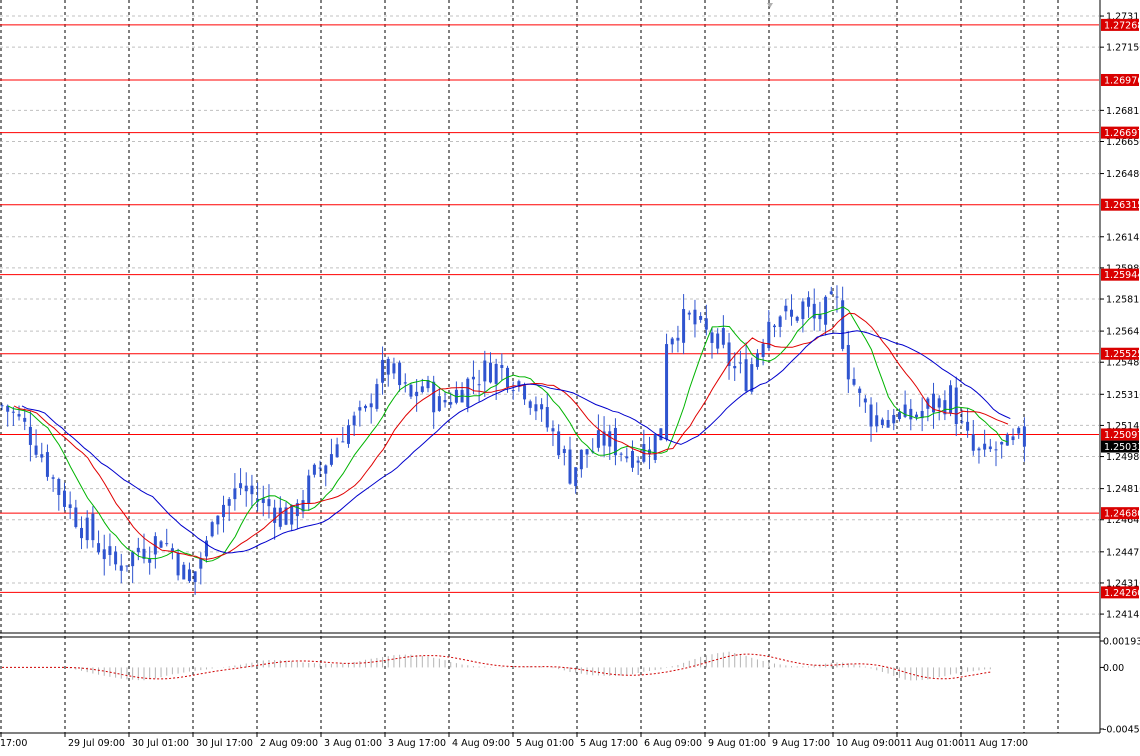  Describe the element at coordinates (1122, 205) in the screenshot. I see `level-price-label: 1.26315` at that location.